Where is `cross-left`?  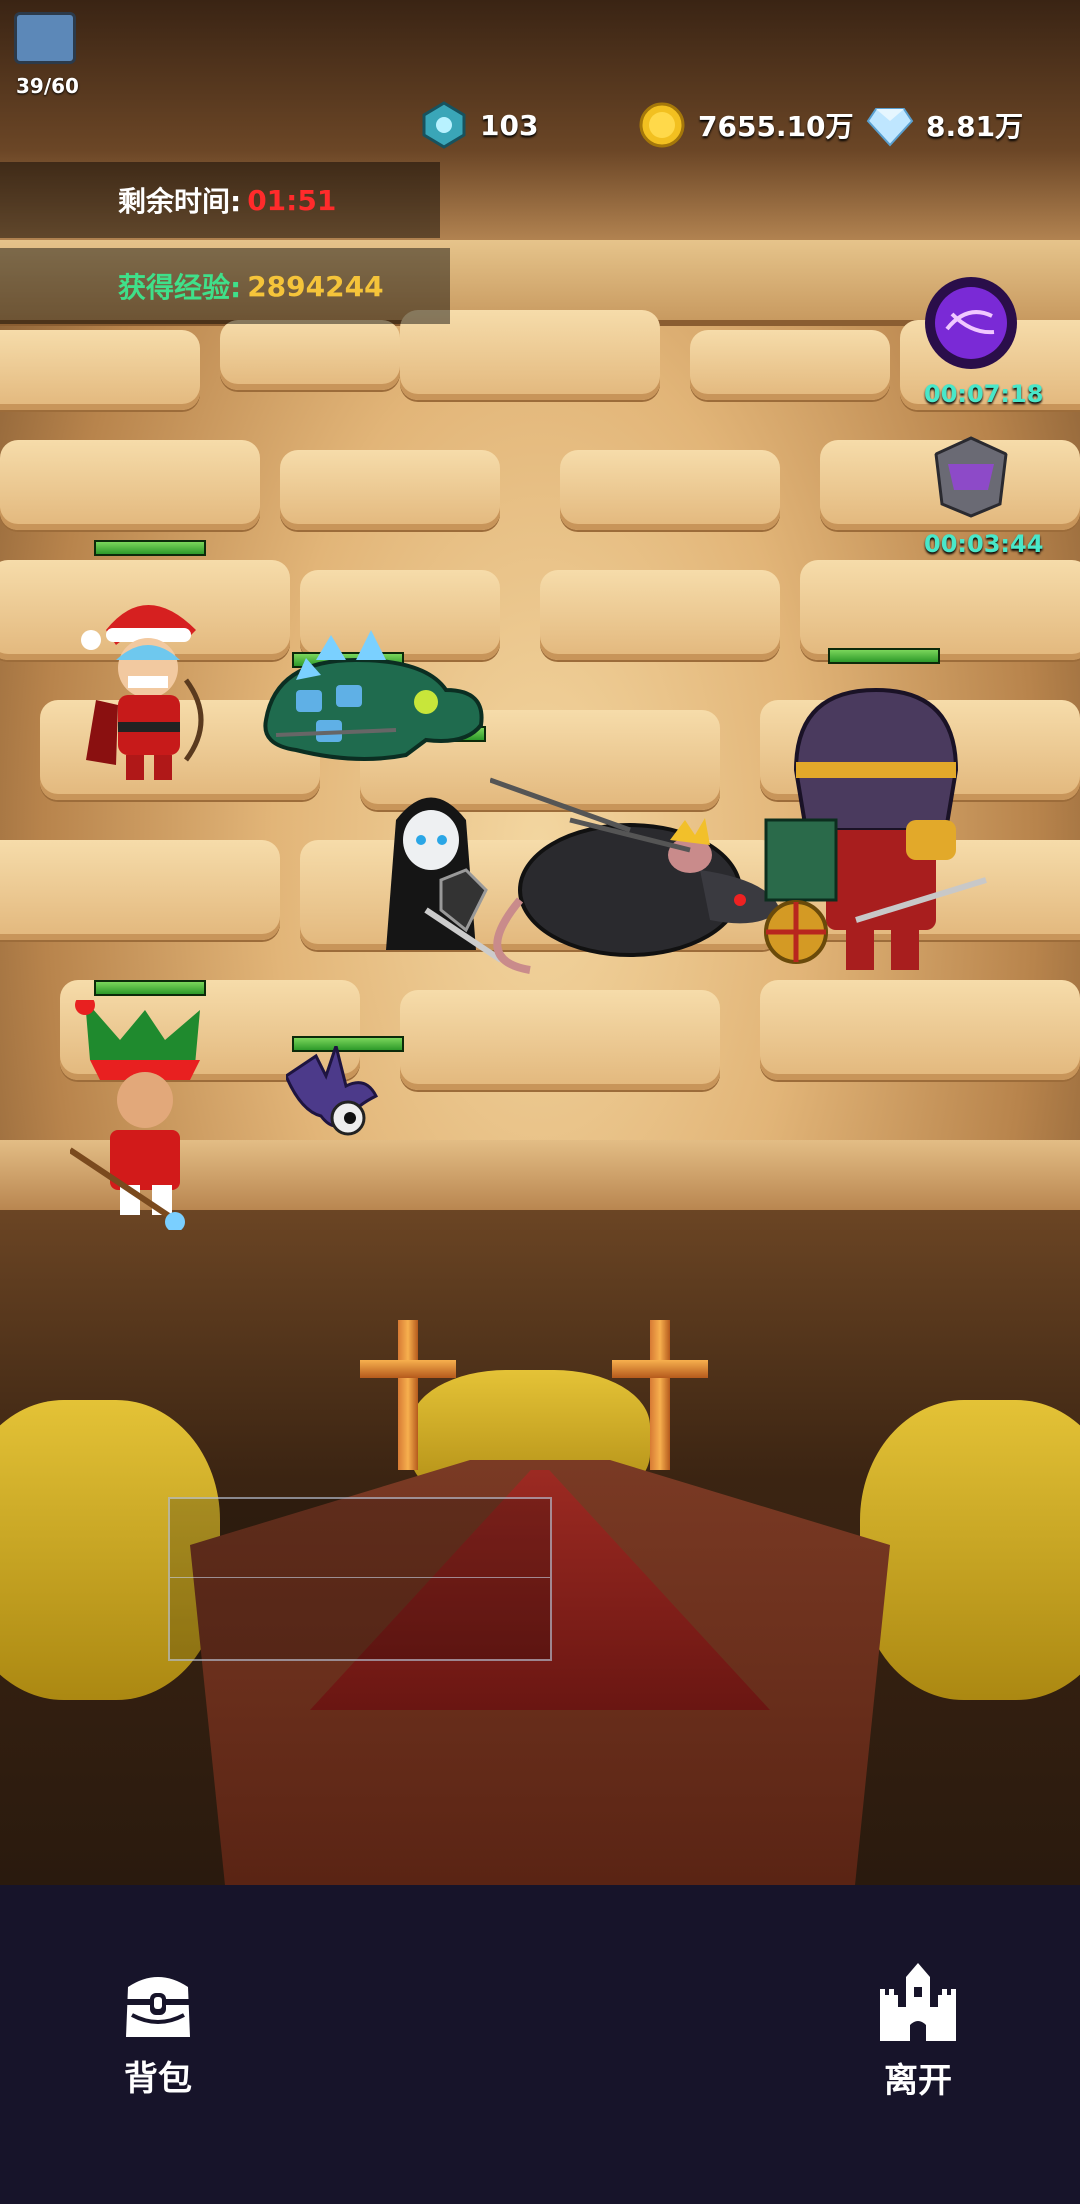 cross-left is located at coordinates (408, 1395).